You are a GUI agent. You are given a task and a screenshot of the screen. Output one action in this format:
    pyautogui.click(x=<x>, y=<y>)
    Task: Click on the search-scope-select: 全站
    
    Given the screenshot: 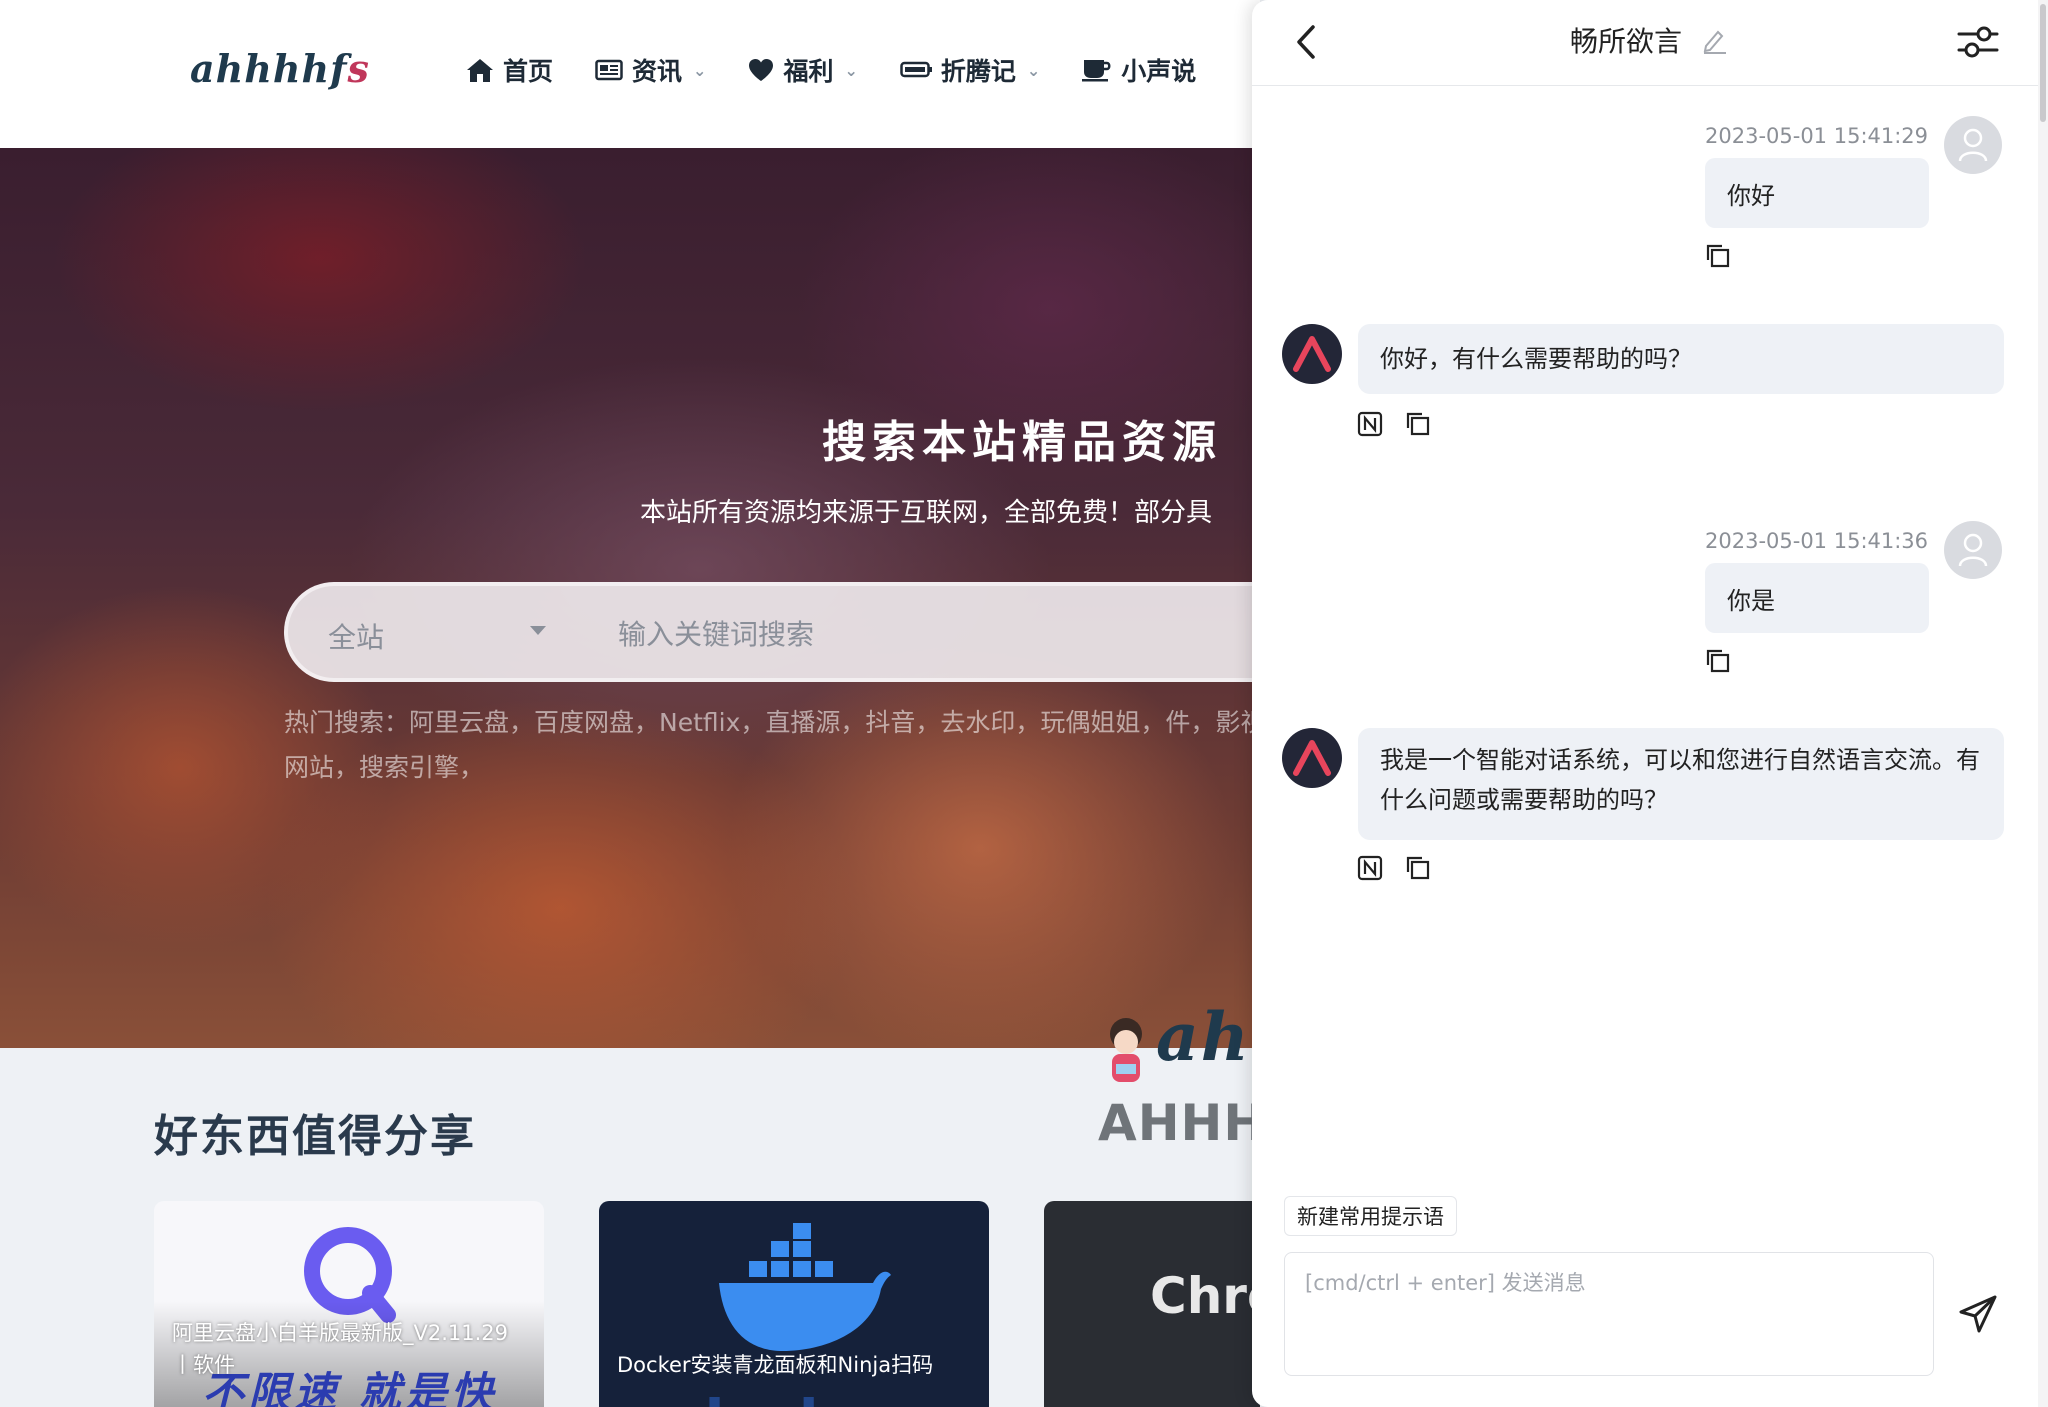 What is the action you would take?
    pyautogui.click(x=356, y=636)
    